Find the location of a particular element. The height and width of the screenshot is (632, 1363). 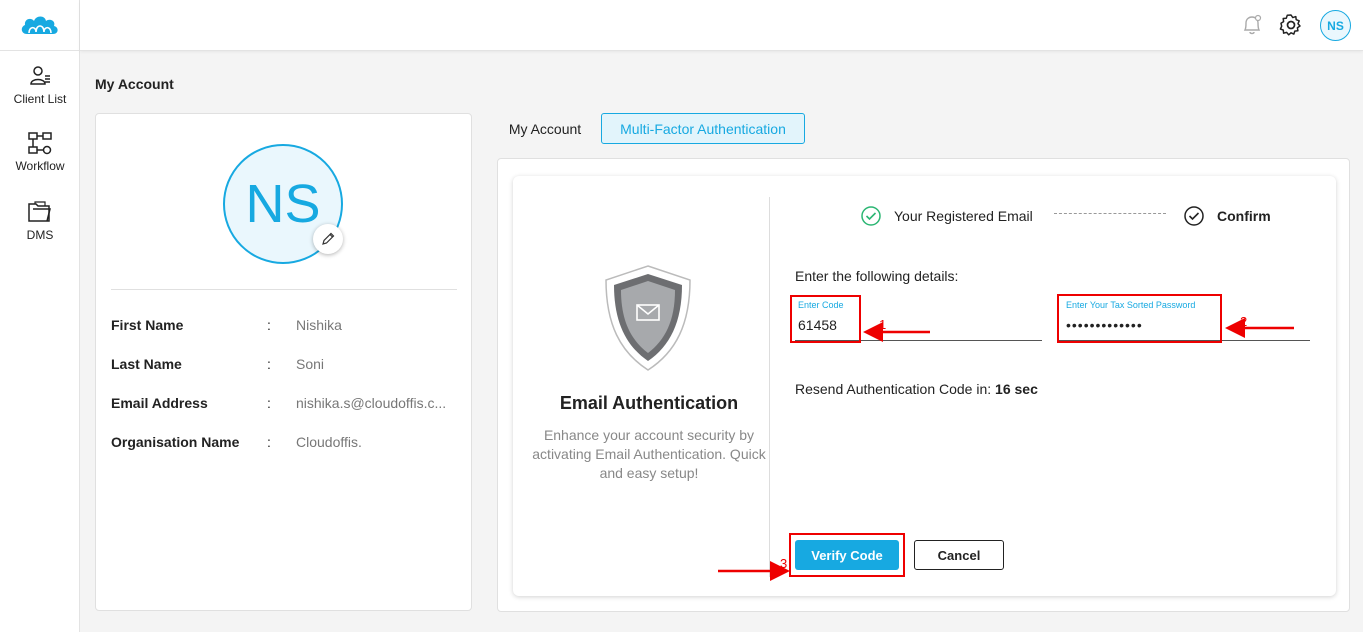

annotation-highlight-verify is located at coordinates (847, 555).